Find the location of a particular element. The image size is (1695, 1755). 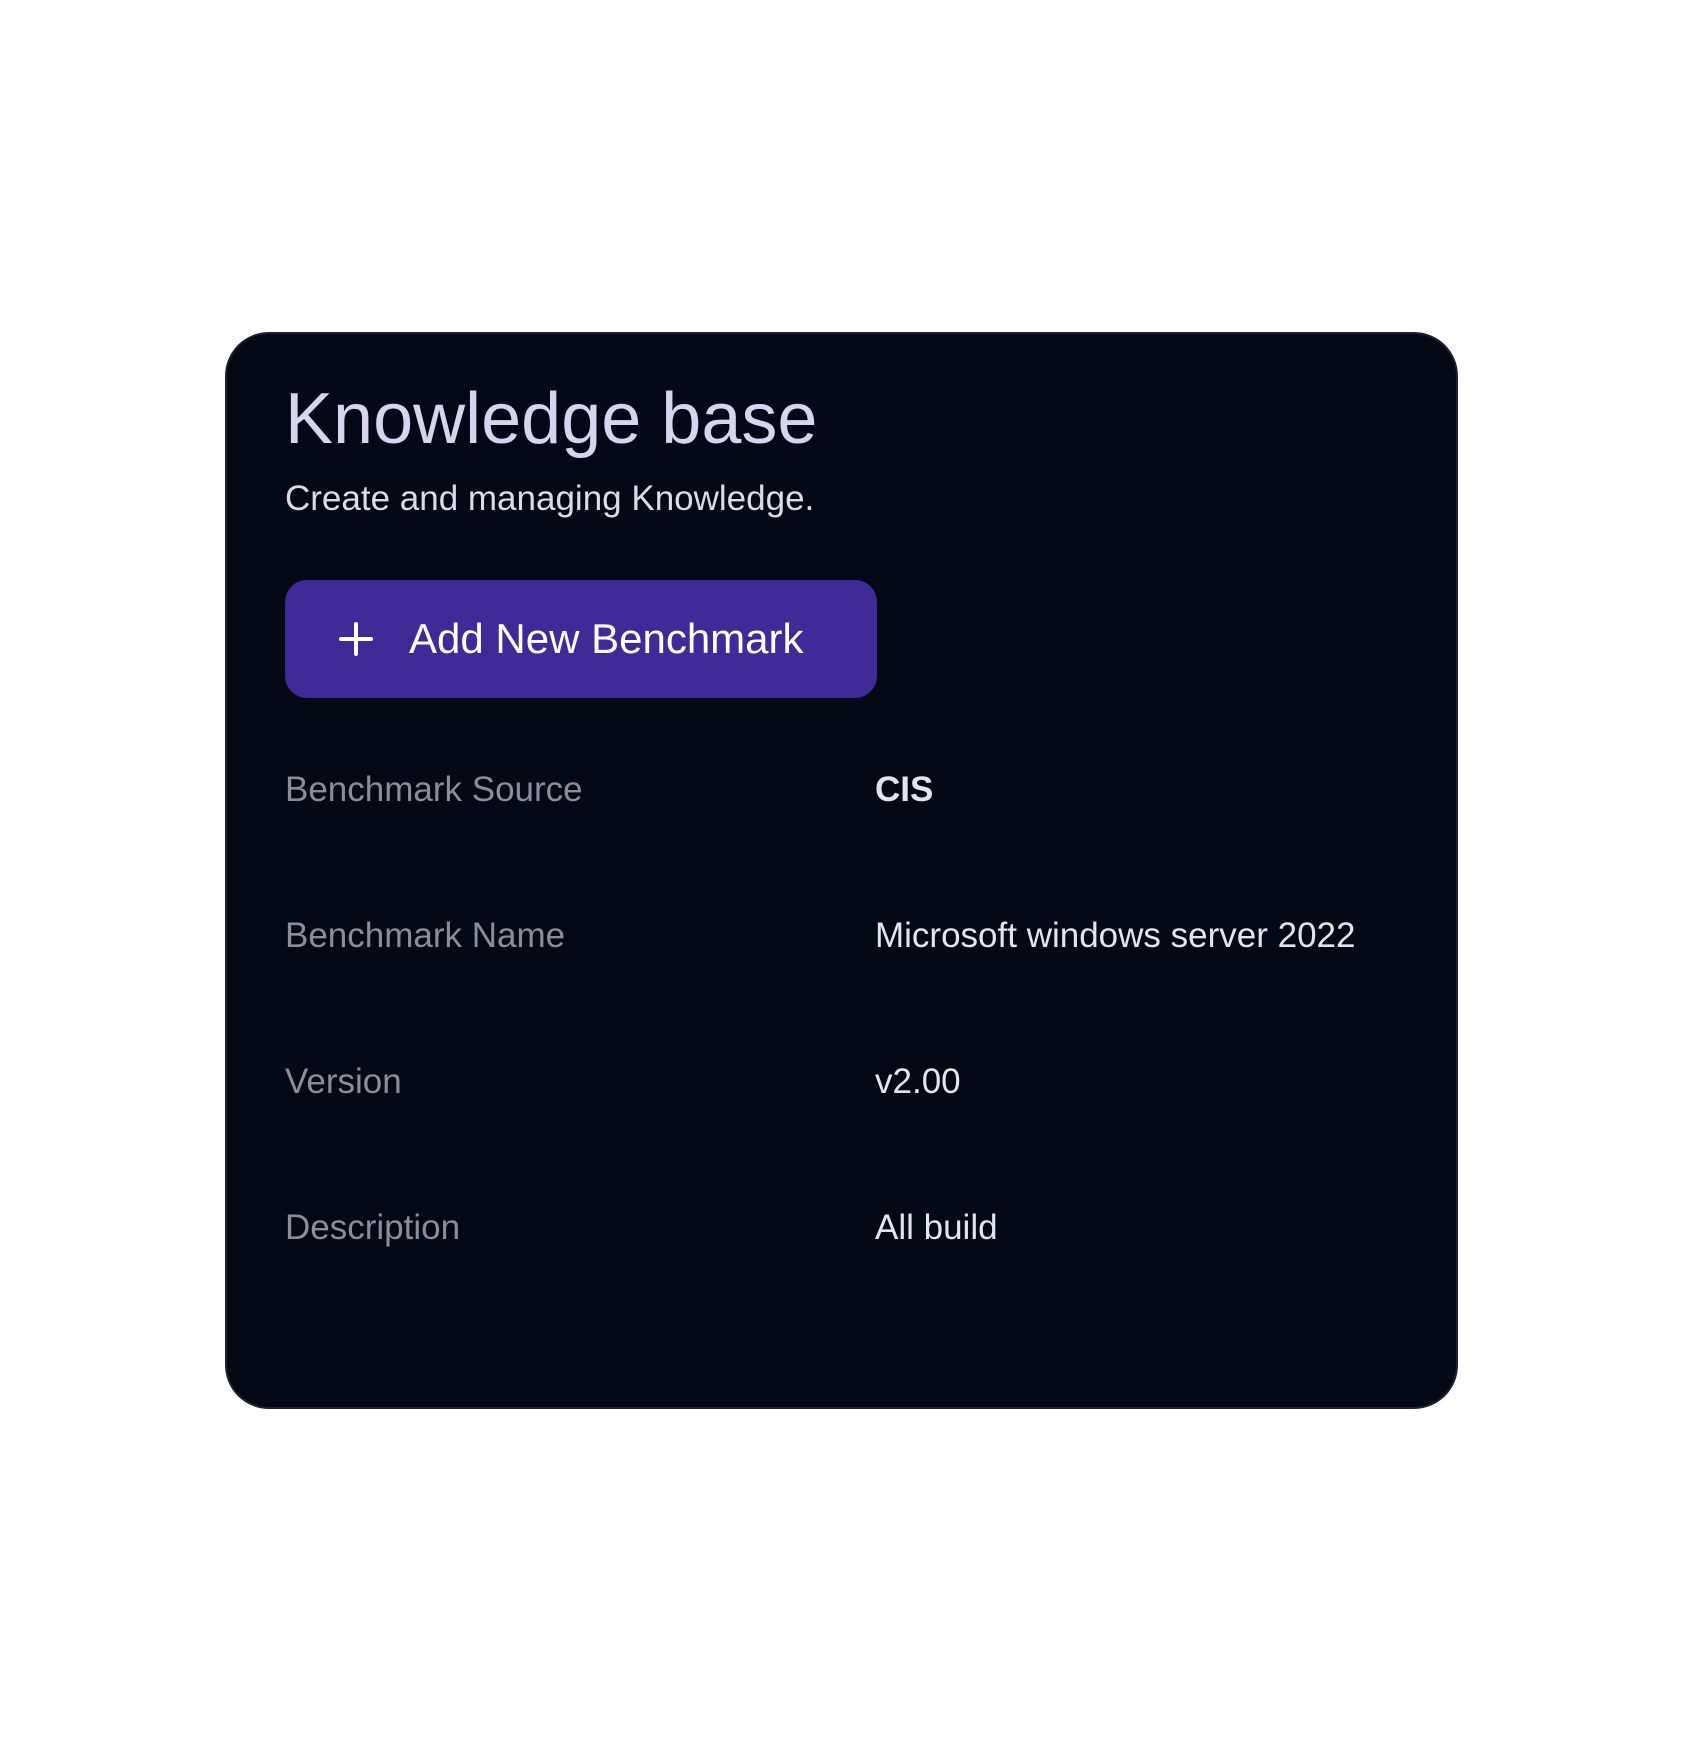

description-label: Description is located at coordinates (373, 1227).